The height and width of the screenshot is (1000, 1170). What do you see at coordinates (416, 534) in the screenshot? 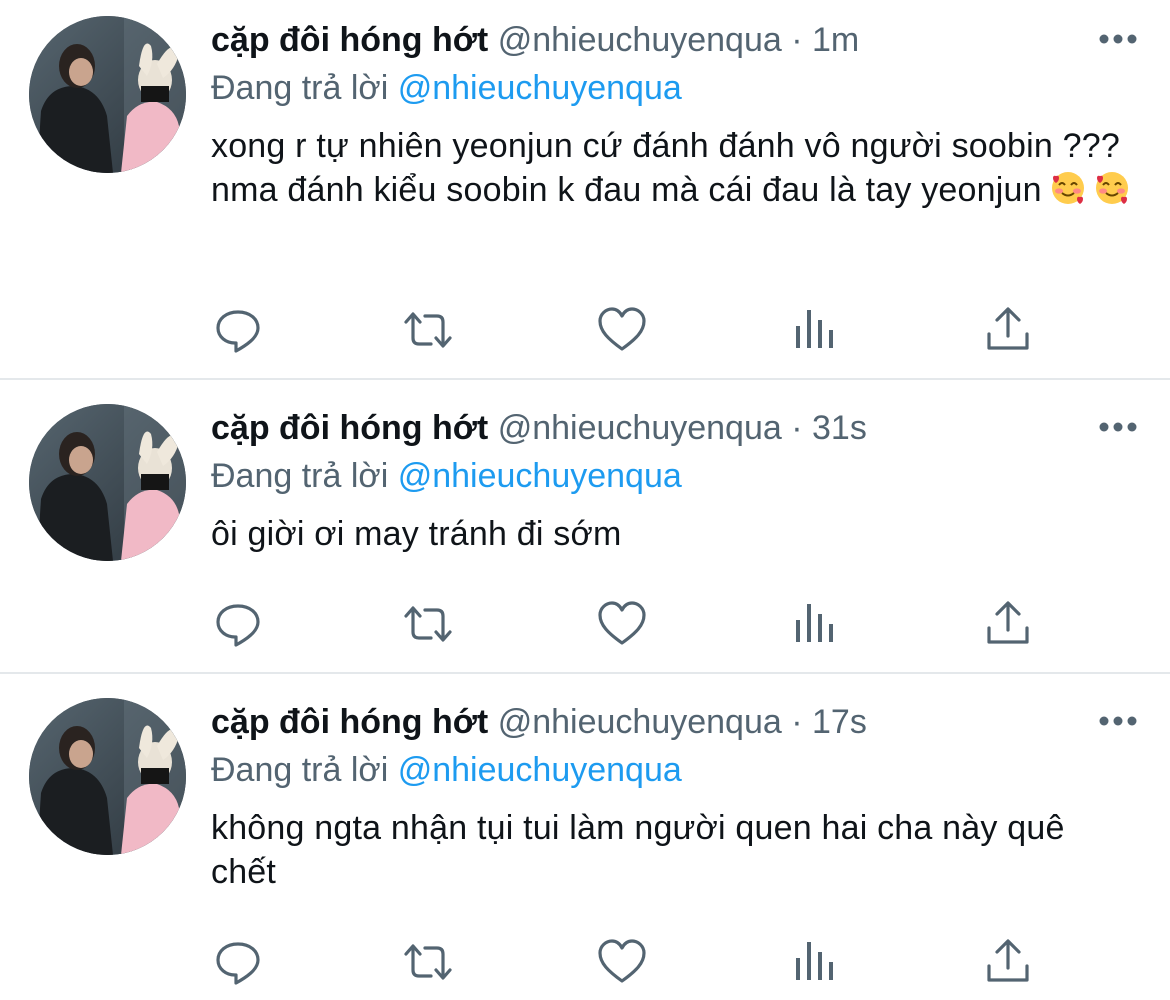
I see `tweet-text-content: ôi giời ơi may tránh đi sớm` at bounding box center [416, 534].